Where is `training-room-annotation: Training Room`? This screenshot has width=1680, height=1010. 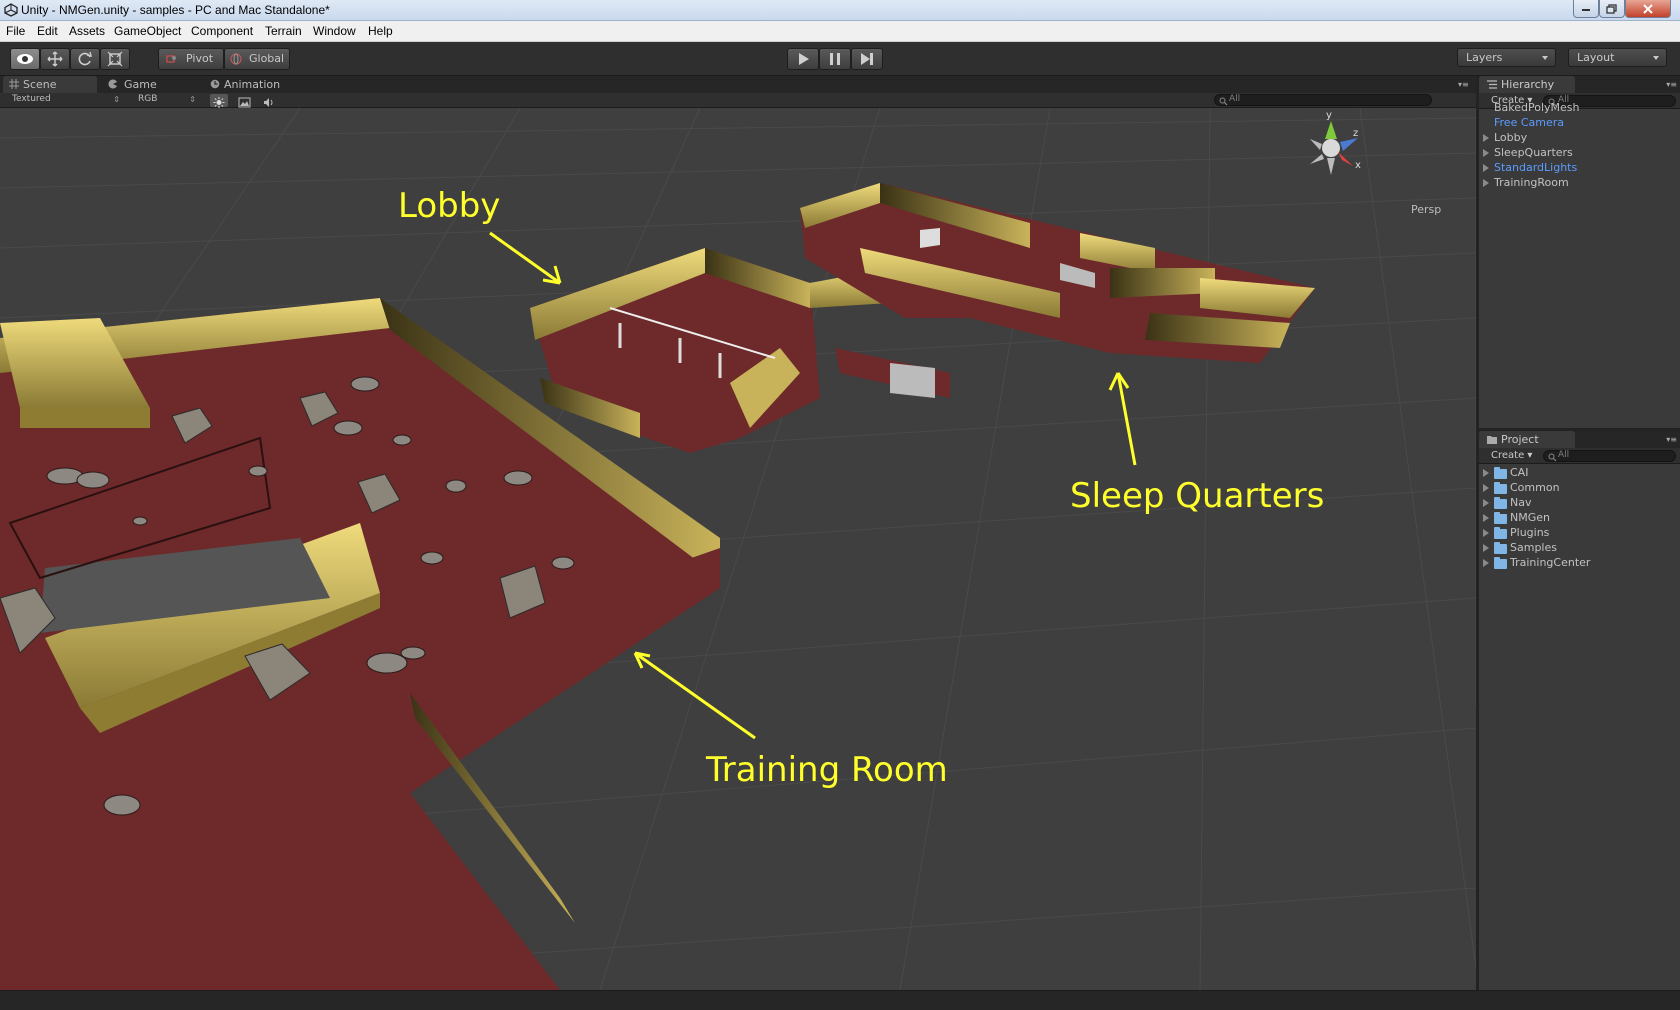 training-room-annotation: Training Room is located at coordinates (827, 770).